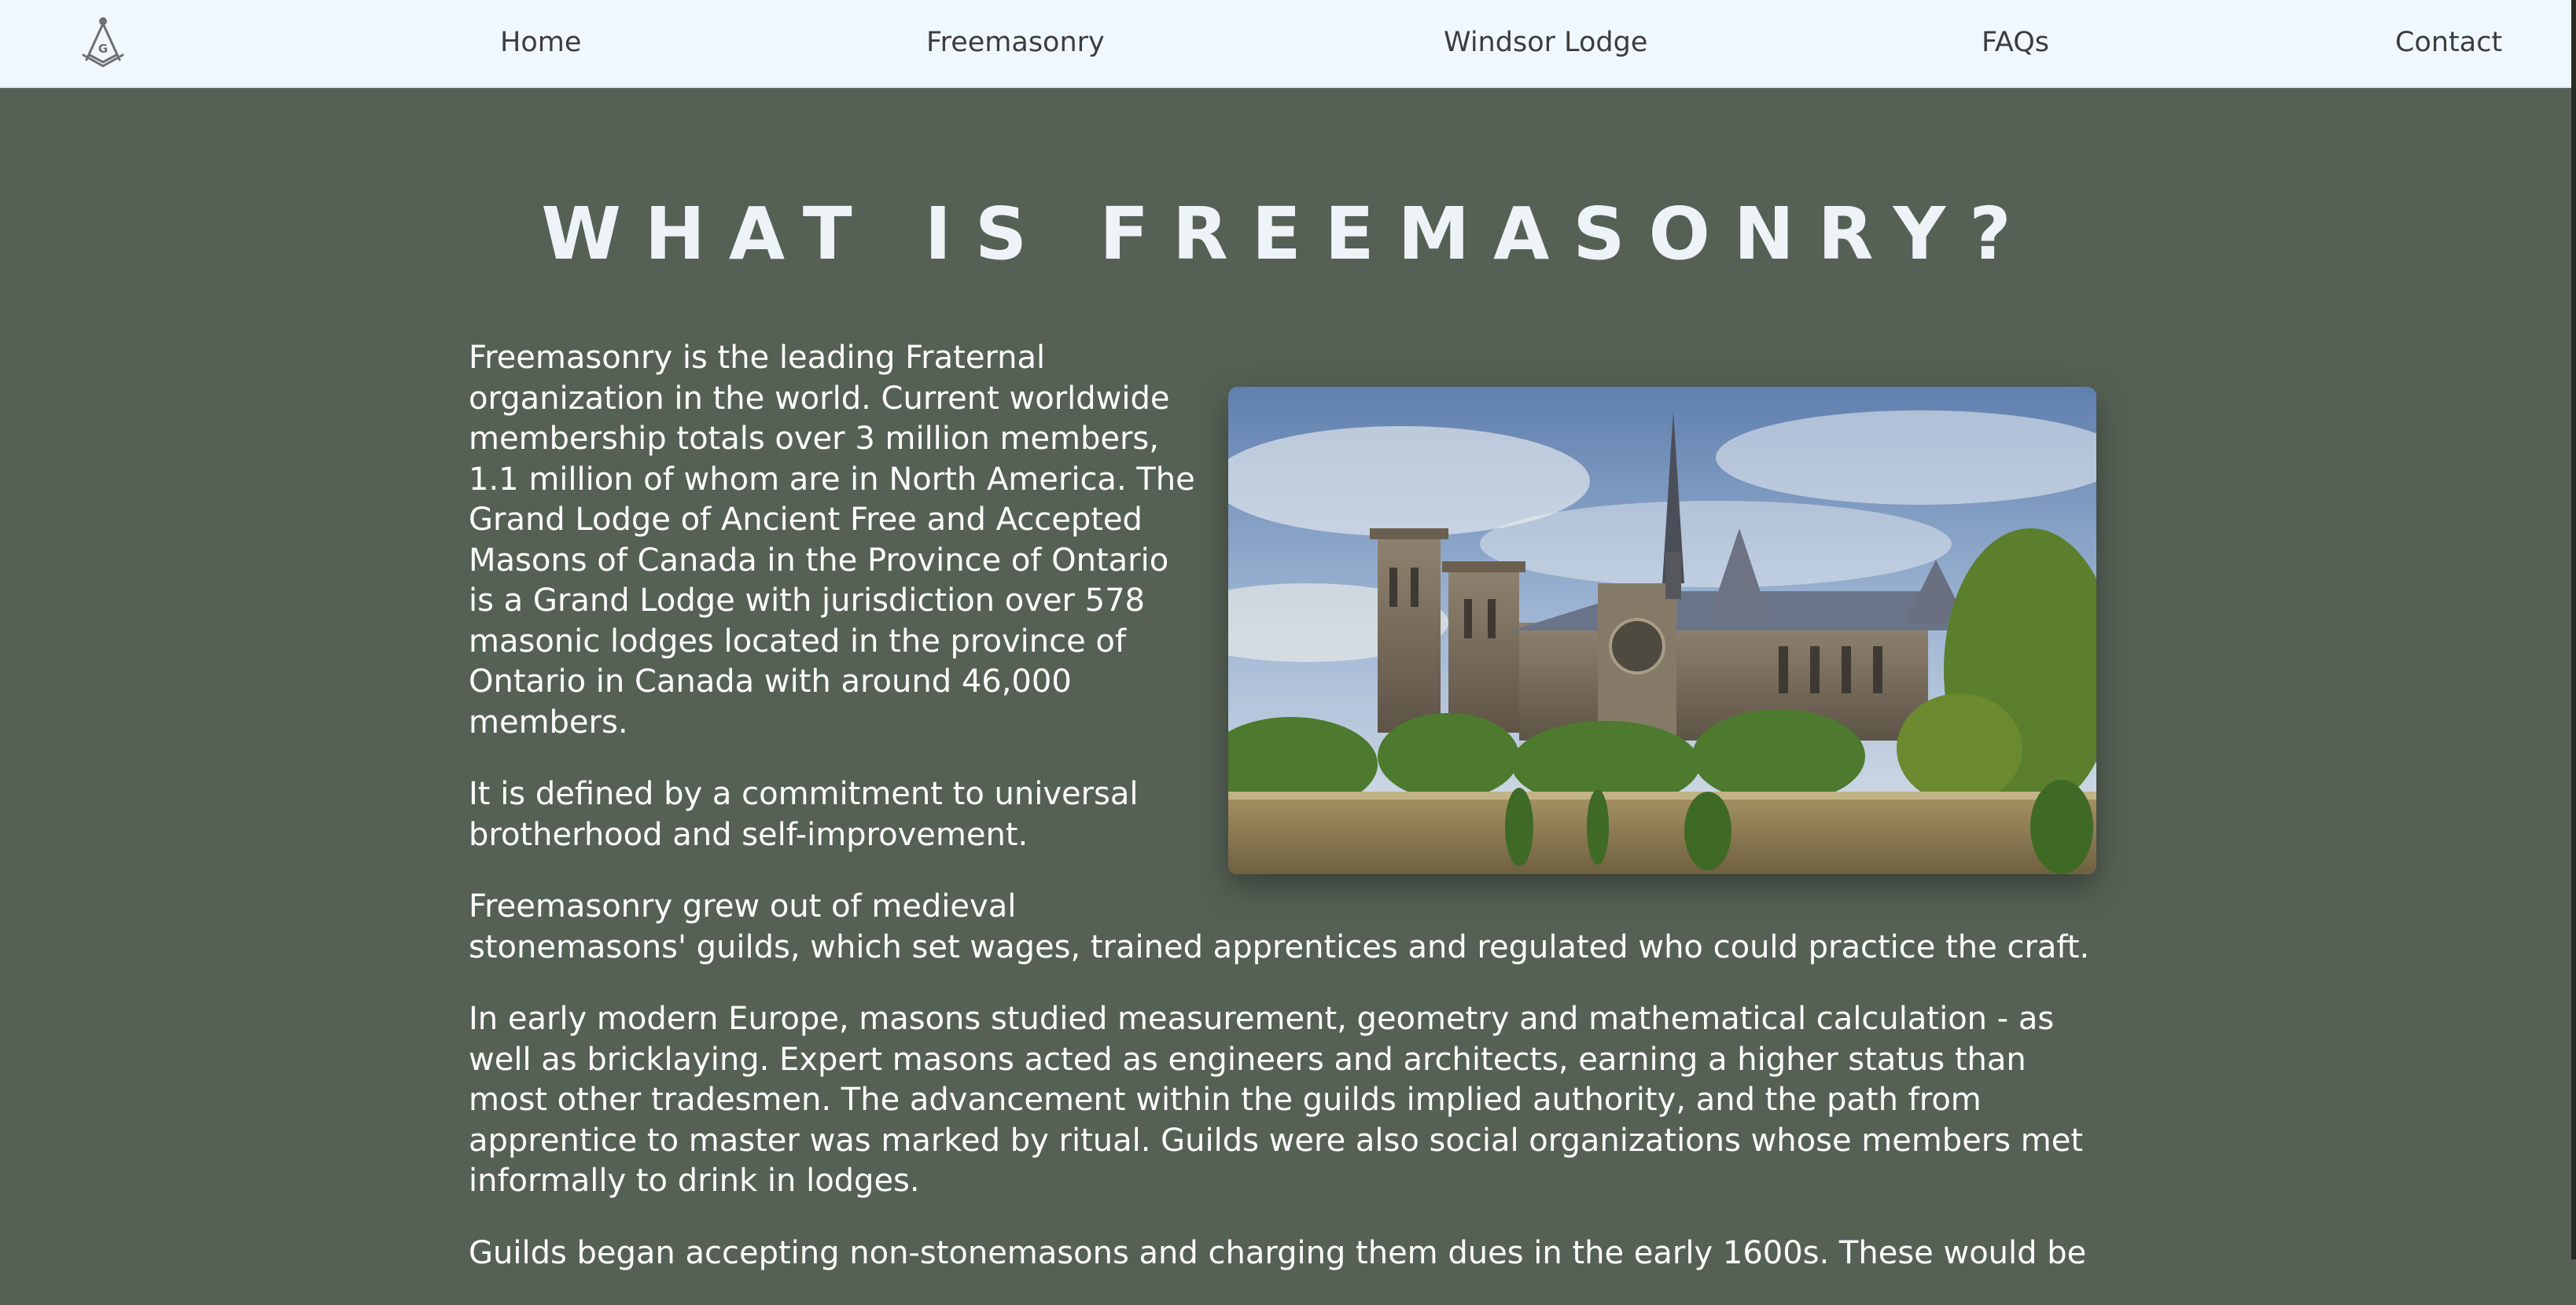  I want to click on nav-link-windsor-lodge: Windsor Lodge, so click(1546, 42).